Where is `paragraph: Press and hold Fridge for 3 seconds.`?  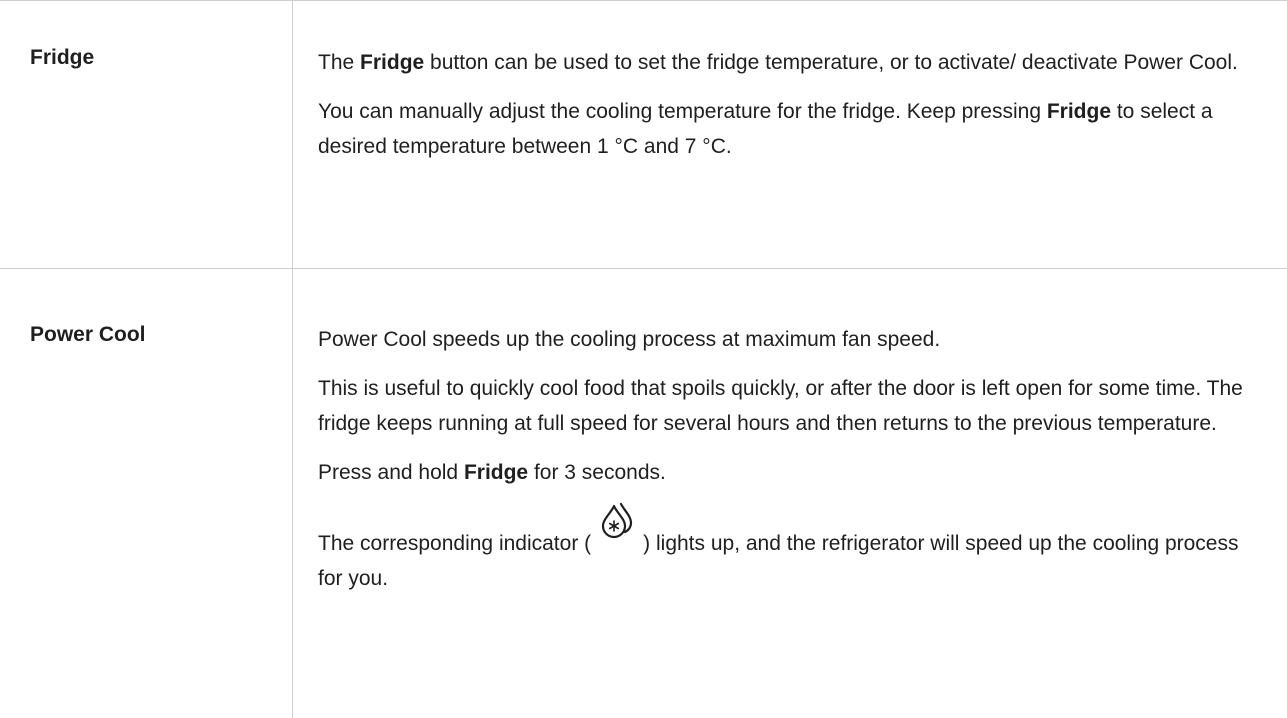
paragraph: Press and hold Fridge for 3 seconds. is located at coordinates (792, 472).